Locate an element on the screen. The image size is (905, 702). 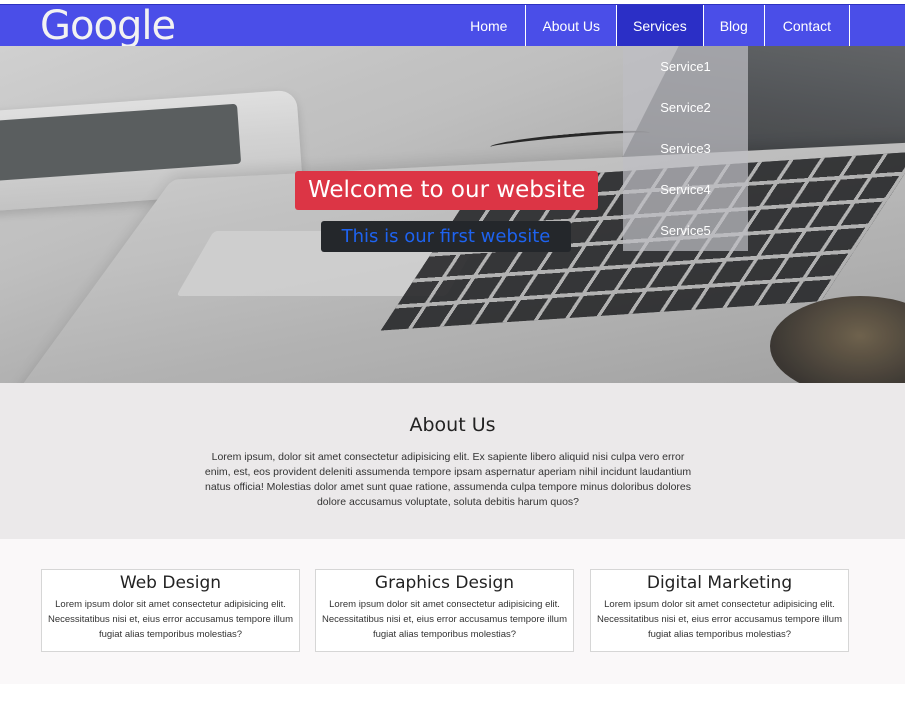
card-title: Web Design is located at coordinates (170, 583).